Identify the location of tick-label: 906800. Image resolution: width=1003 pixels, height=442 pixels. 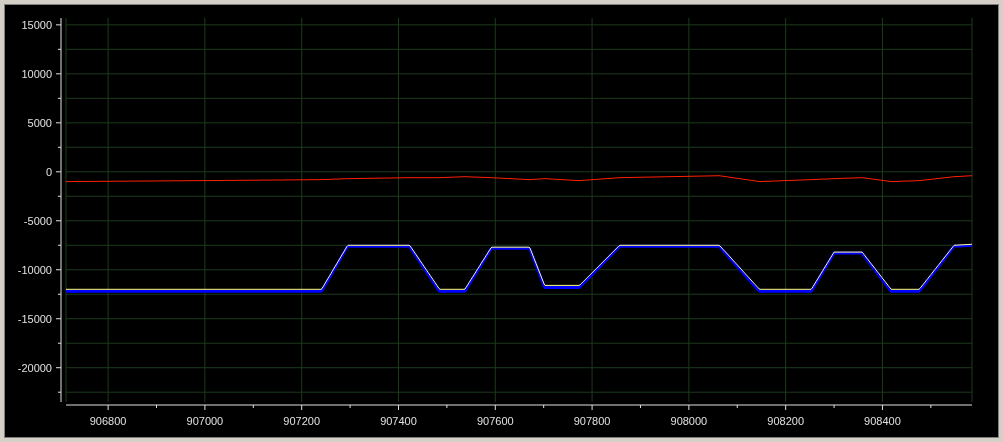
(108, 421).